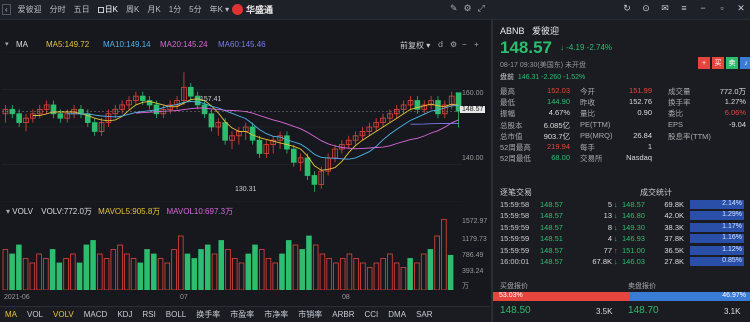 The height and width of the screenshot is (322, 750). Describe the element at coordinates (82, 9) in the screenshot. I see `tab-period: 五日` at that location.